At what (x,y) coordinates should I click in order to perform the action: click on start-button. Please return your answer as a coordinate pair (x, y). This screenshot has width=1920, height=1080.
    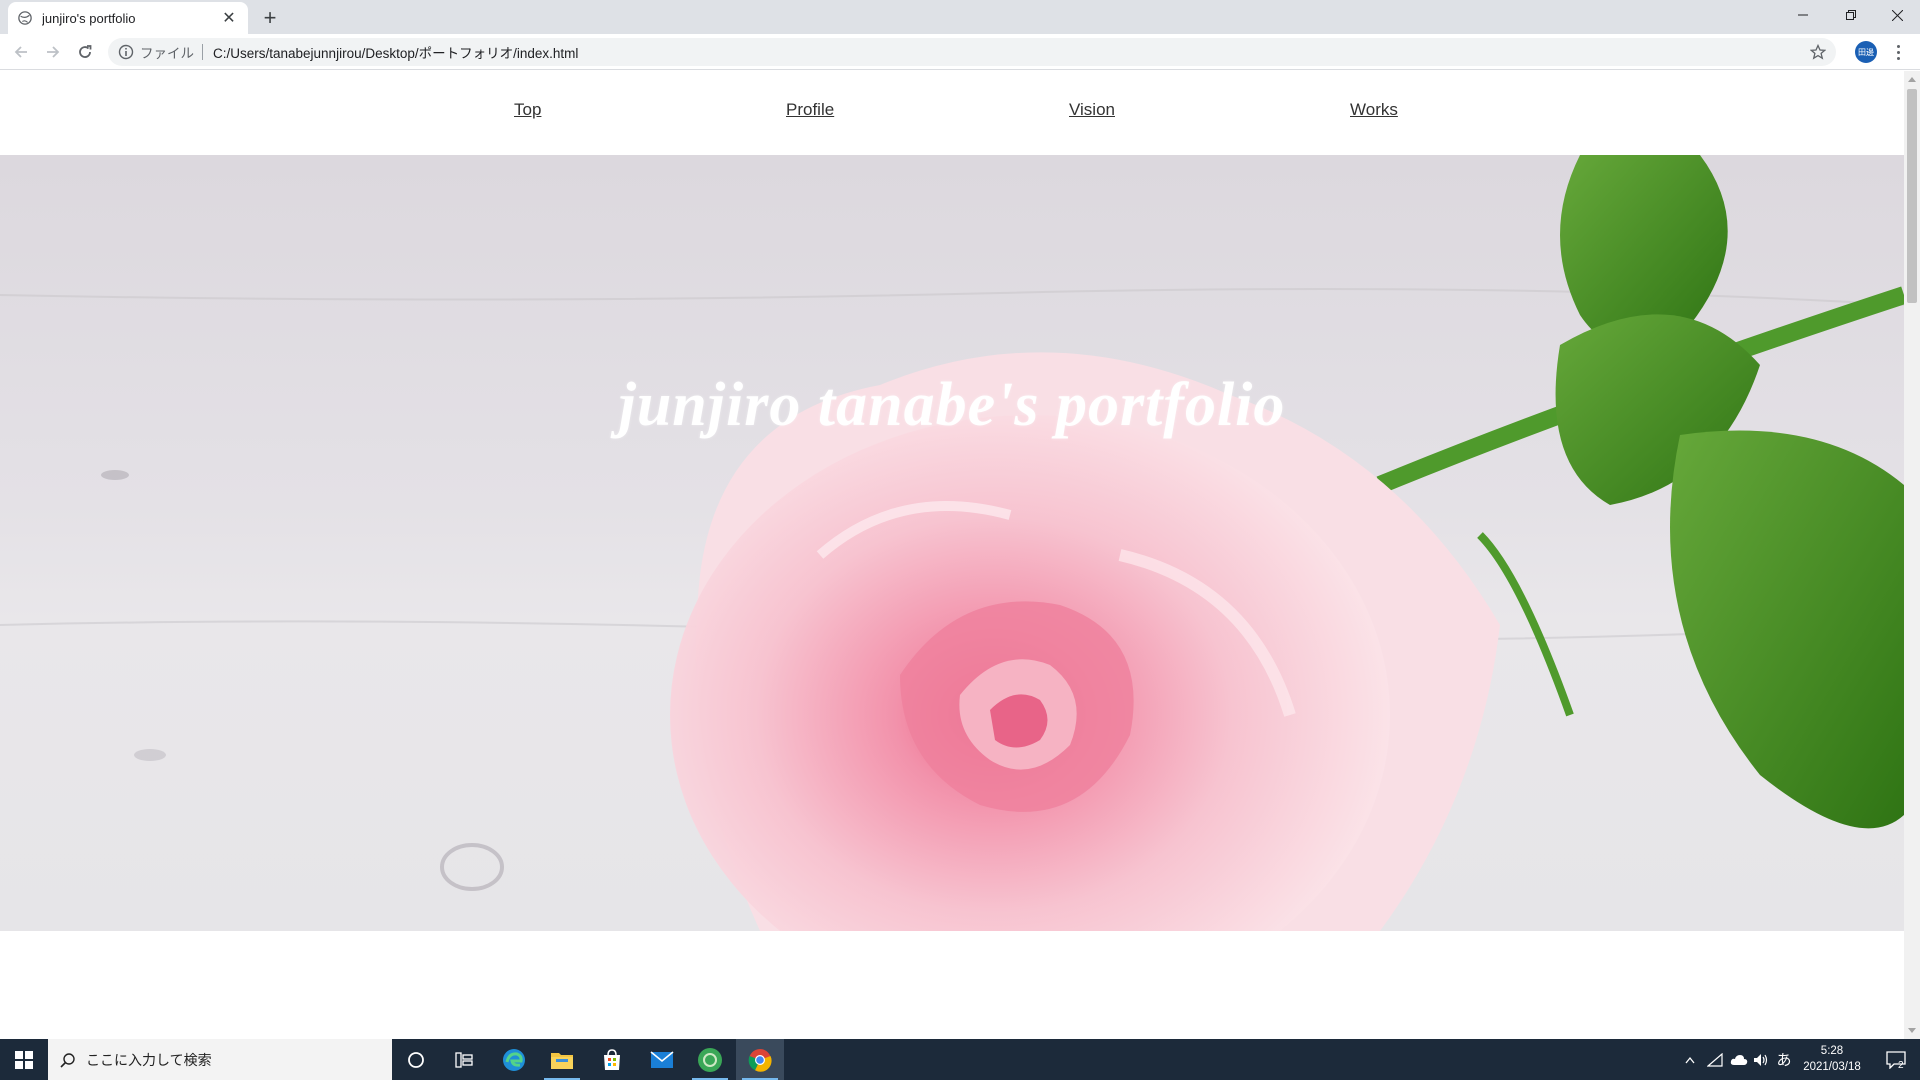
    Looking at the image, I should click on (24, 1059).